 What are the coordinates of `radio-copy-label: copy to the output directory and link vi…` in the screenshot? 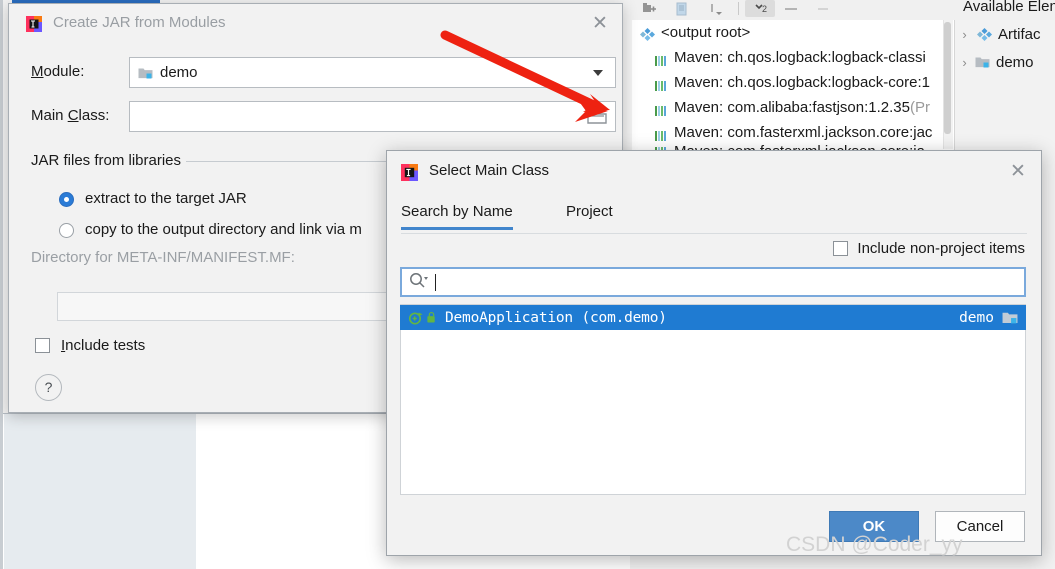 It's located at (223, 229).